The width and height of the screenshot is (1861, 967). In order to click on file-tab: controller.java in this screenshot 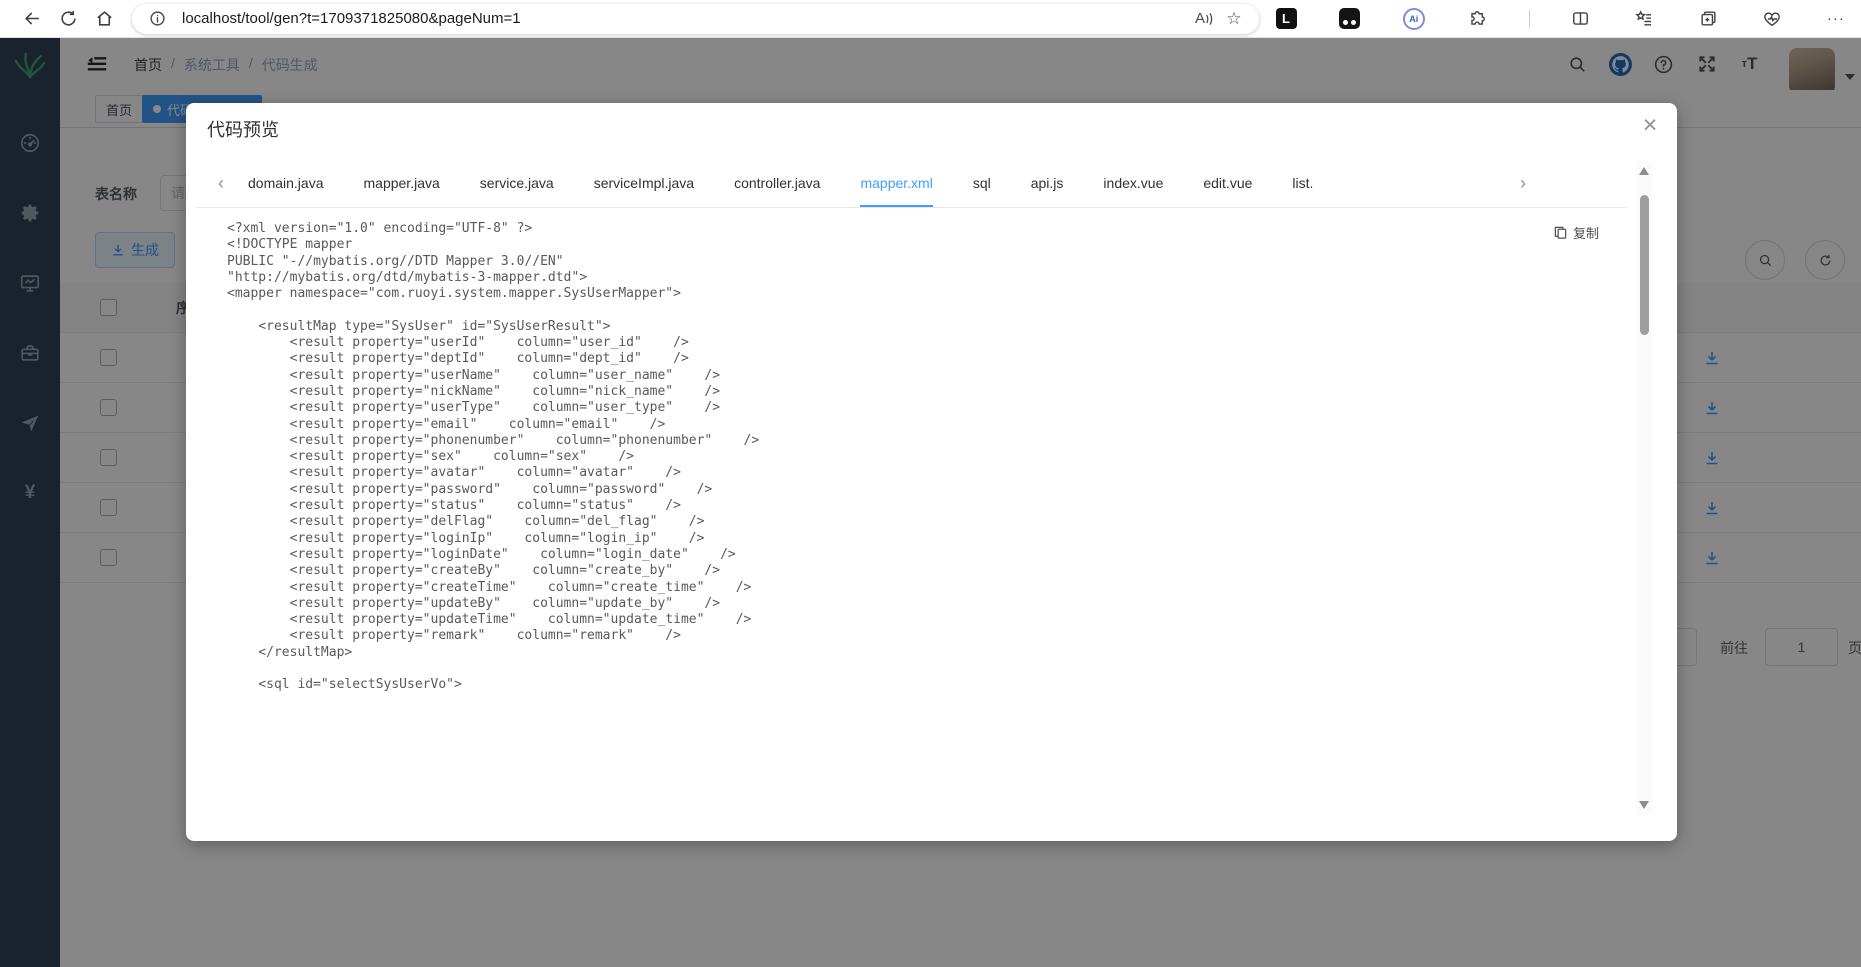, I will do `click(777, 183)`.